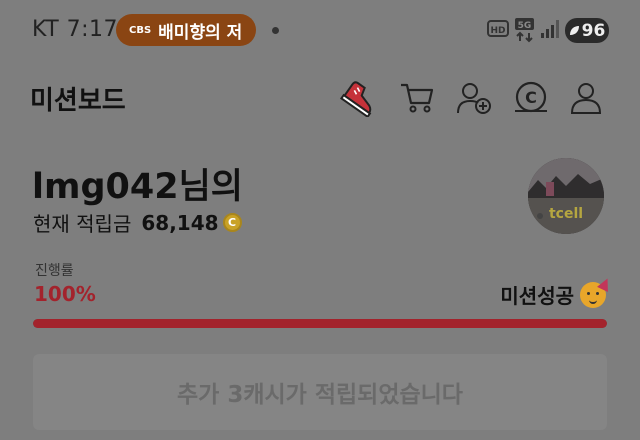  What do you see at coordinates (75, 29) in the screenshot?
I see `carrier-time: KT 7:17` at bounding box center [75, 29].